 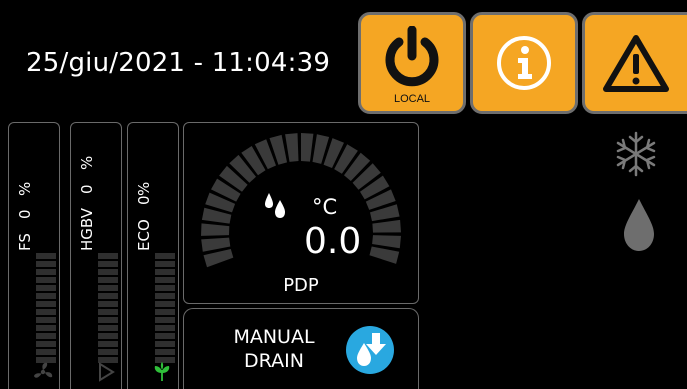 What do you see at coordinates (639, 225) in the screenshot?
I see `water-drop-icon` at bounding box center [639, 225].